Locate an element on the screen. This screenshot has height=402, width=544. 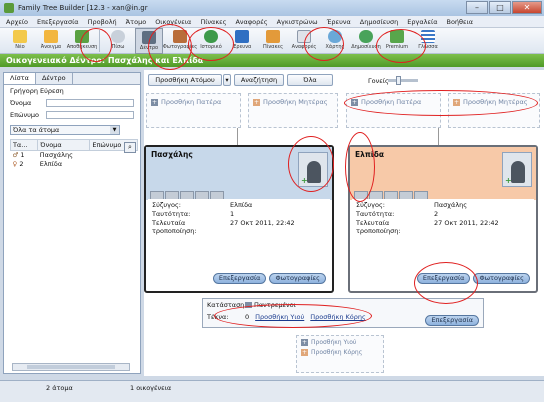
map-button: Χάρτης is located at coordinates (335, 41).